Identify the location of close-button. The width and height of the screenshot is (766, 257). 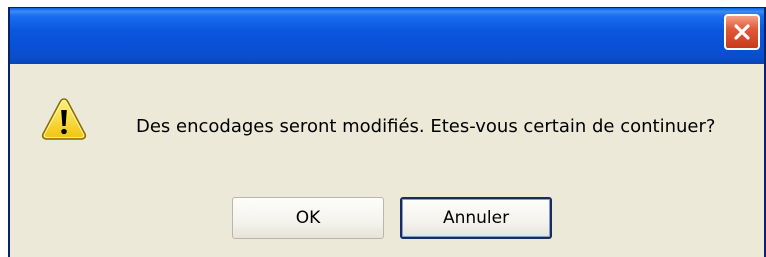
(742, 32).